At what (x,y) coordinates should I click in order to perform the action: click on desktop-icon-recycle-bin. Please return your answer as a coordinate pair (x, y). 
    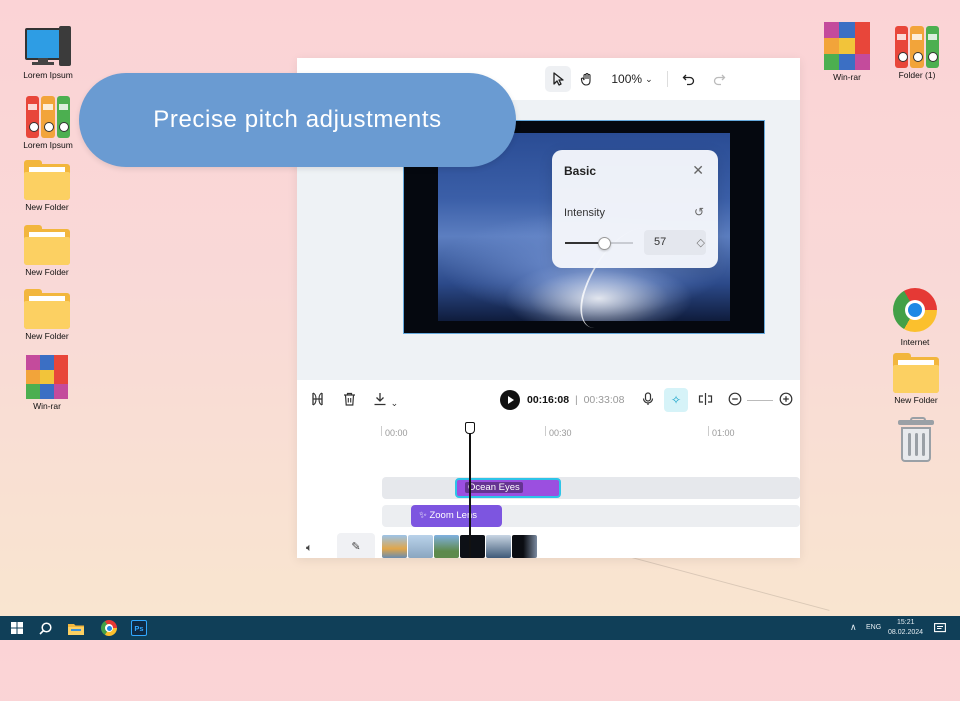
    Looking at the image, I should click on (916, 439).